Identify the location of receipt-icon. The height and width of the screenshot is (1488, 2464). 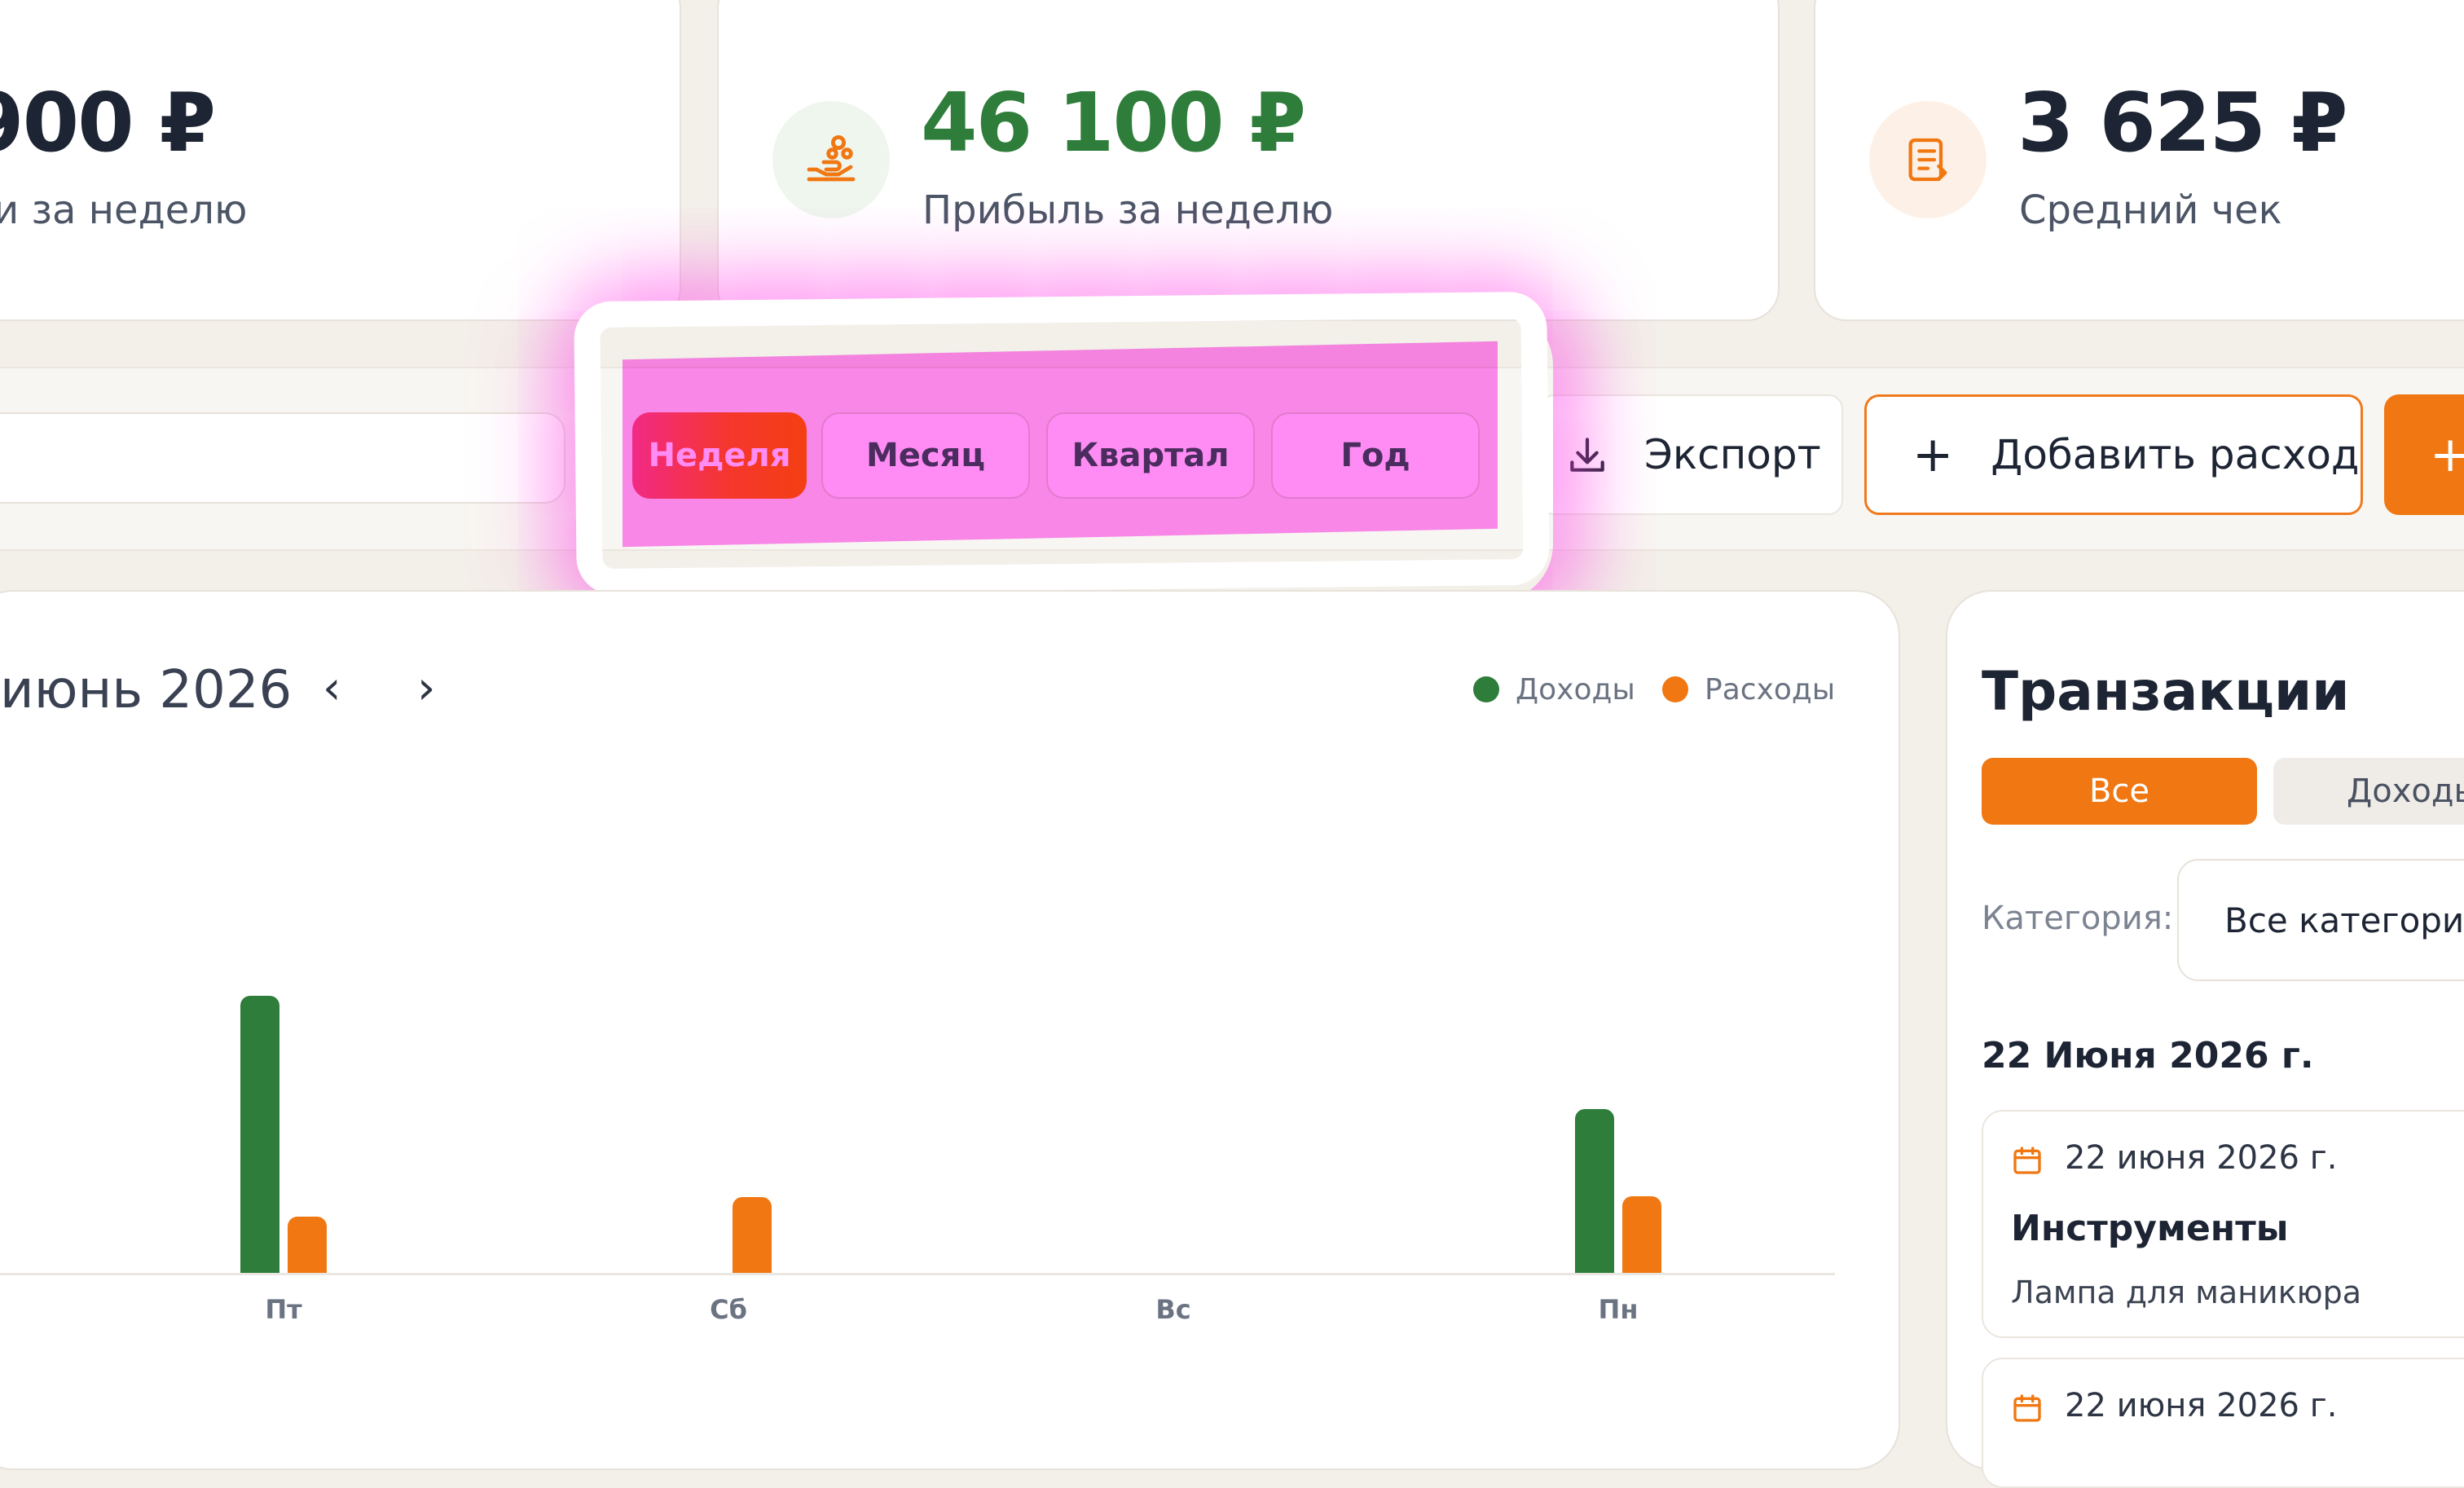
(1928, 159).